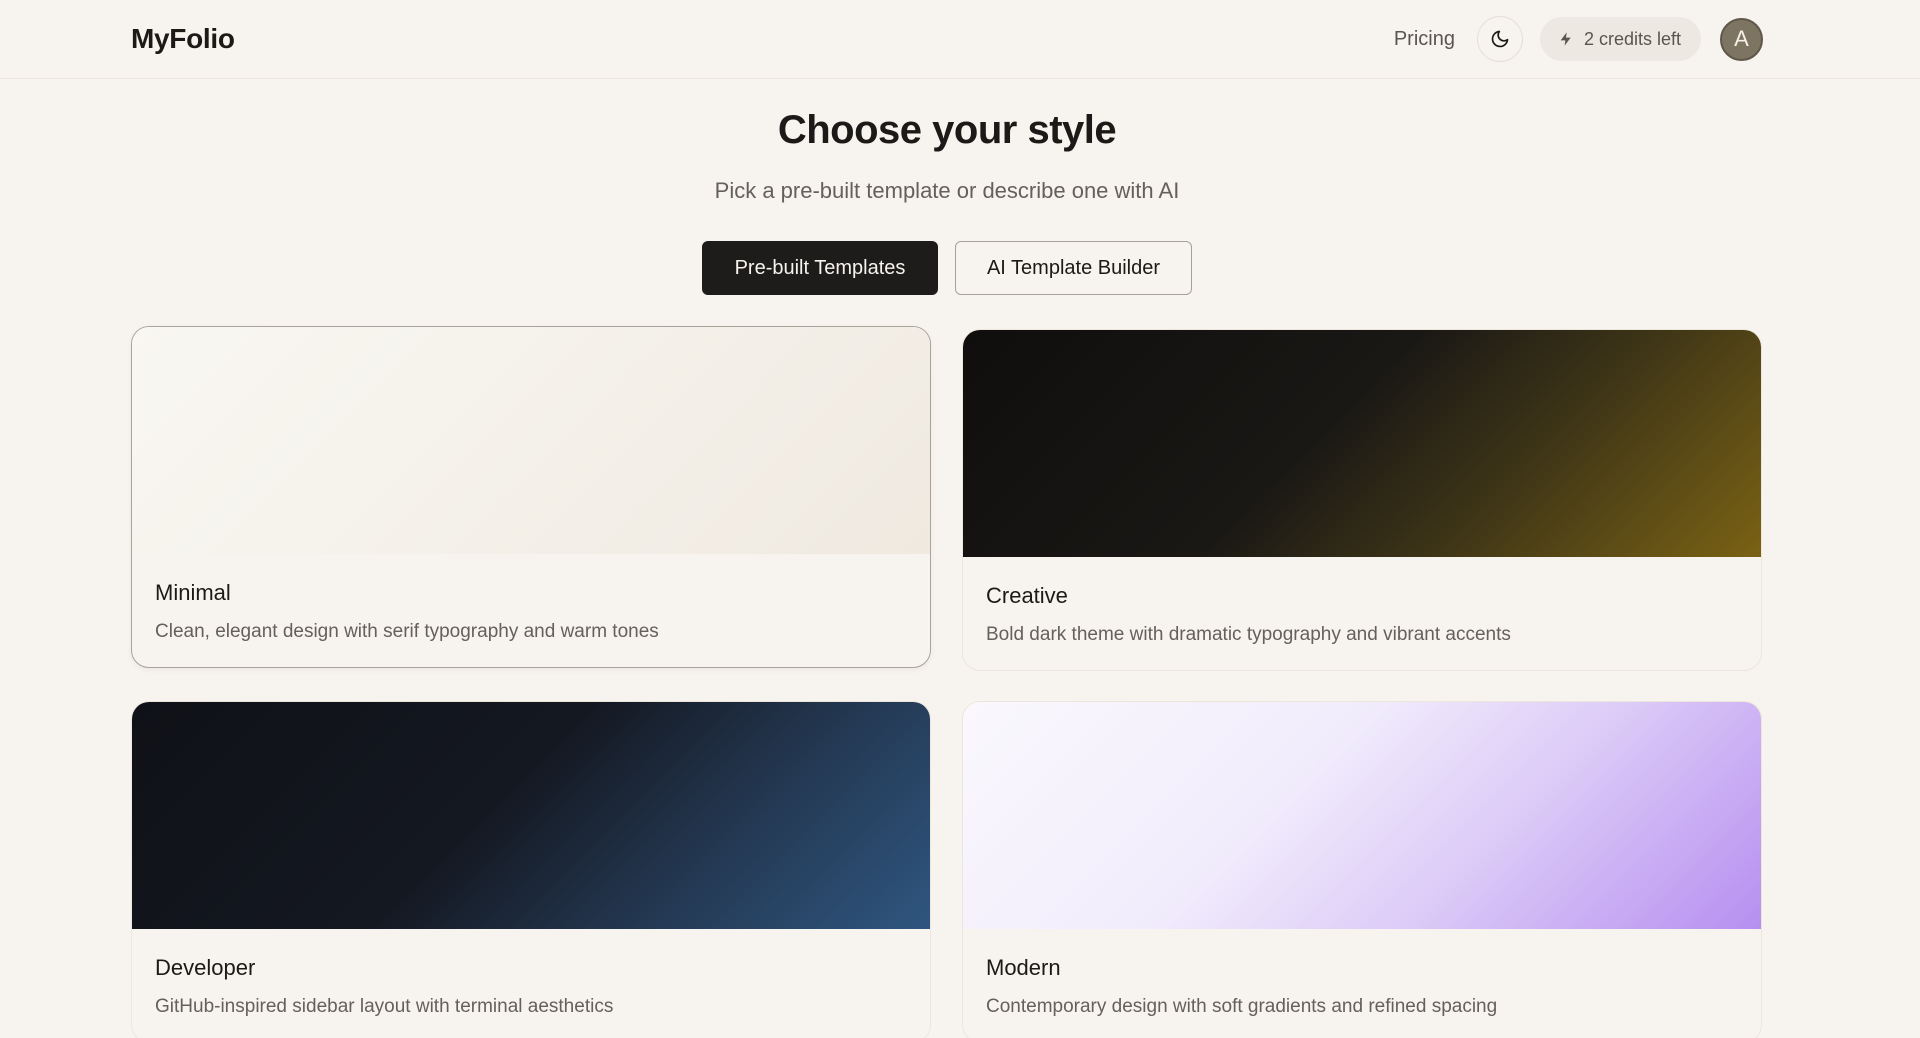 This screenshot has height=1038, width=1920. Describe the element at coordinates (193, 592) in the screenshot. I see `template-name: Minimal` at that location.